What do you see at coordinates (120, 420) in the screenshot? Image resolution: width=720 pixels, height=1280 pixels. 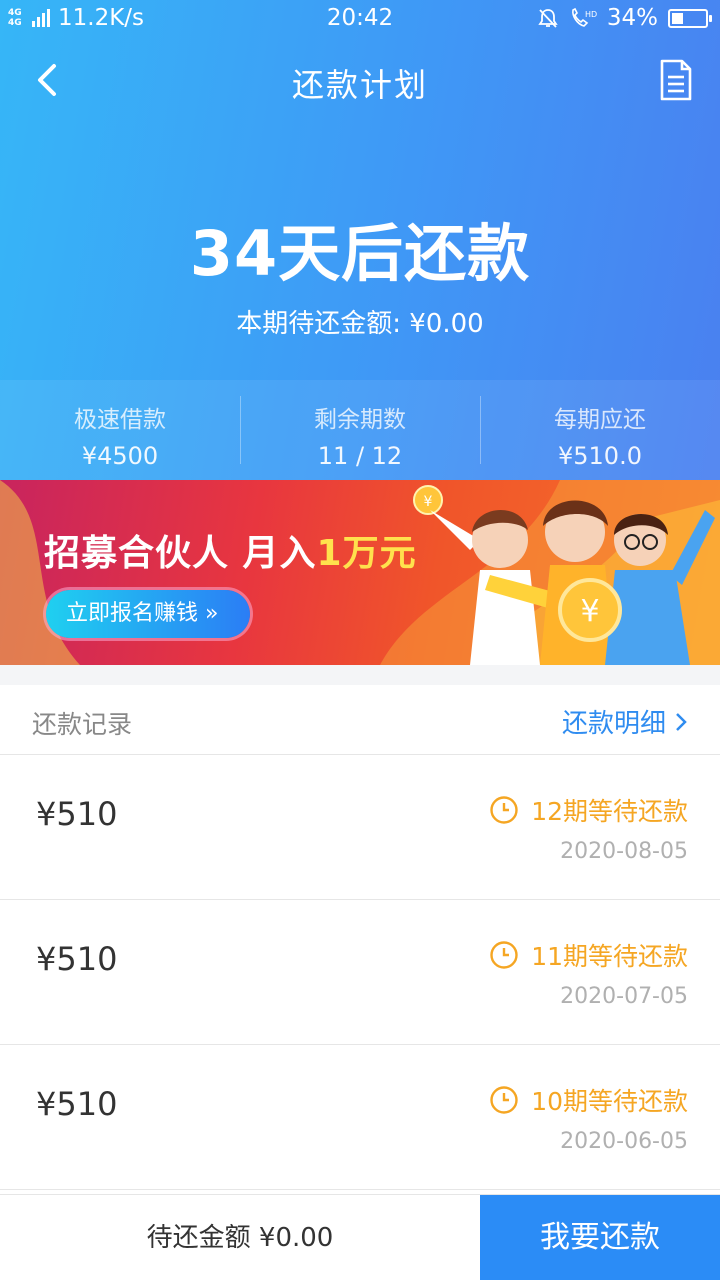 I see `stat-label: 极速借款` at bounding box center [120, 420].